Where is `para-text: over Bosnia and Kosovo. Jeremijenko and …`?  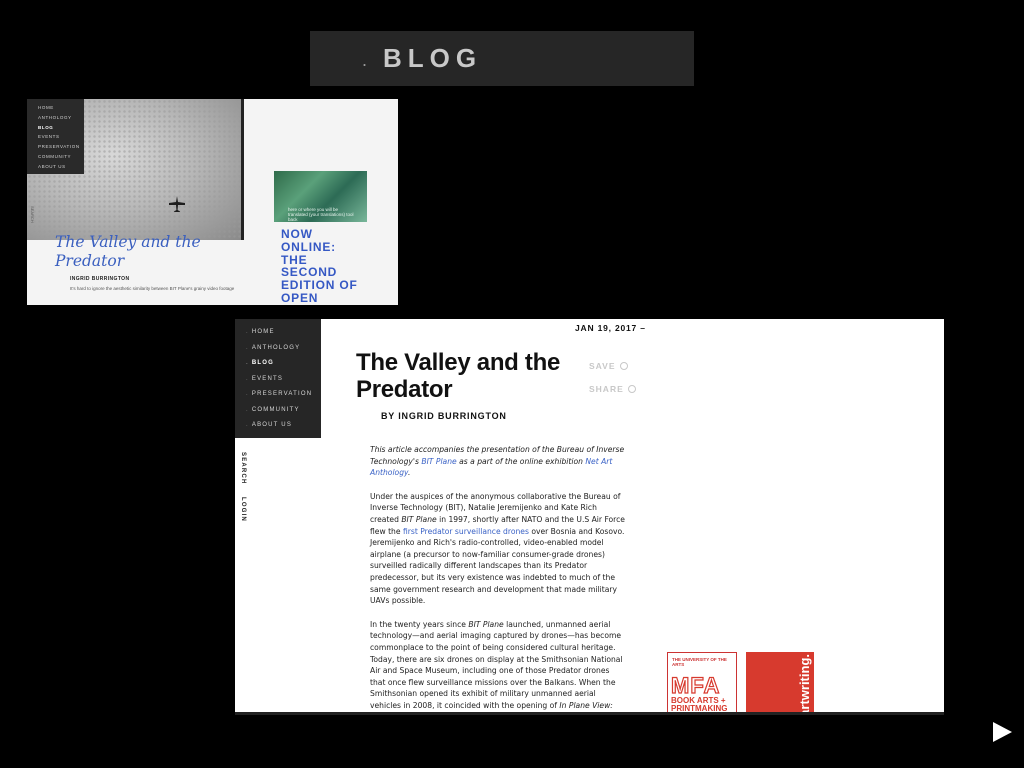 para-text: over Bosnia and Kosovo. Jeremijenko and … is located at coordinates (497, 566).